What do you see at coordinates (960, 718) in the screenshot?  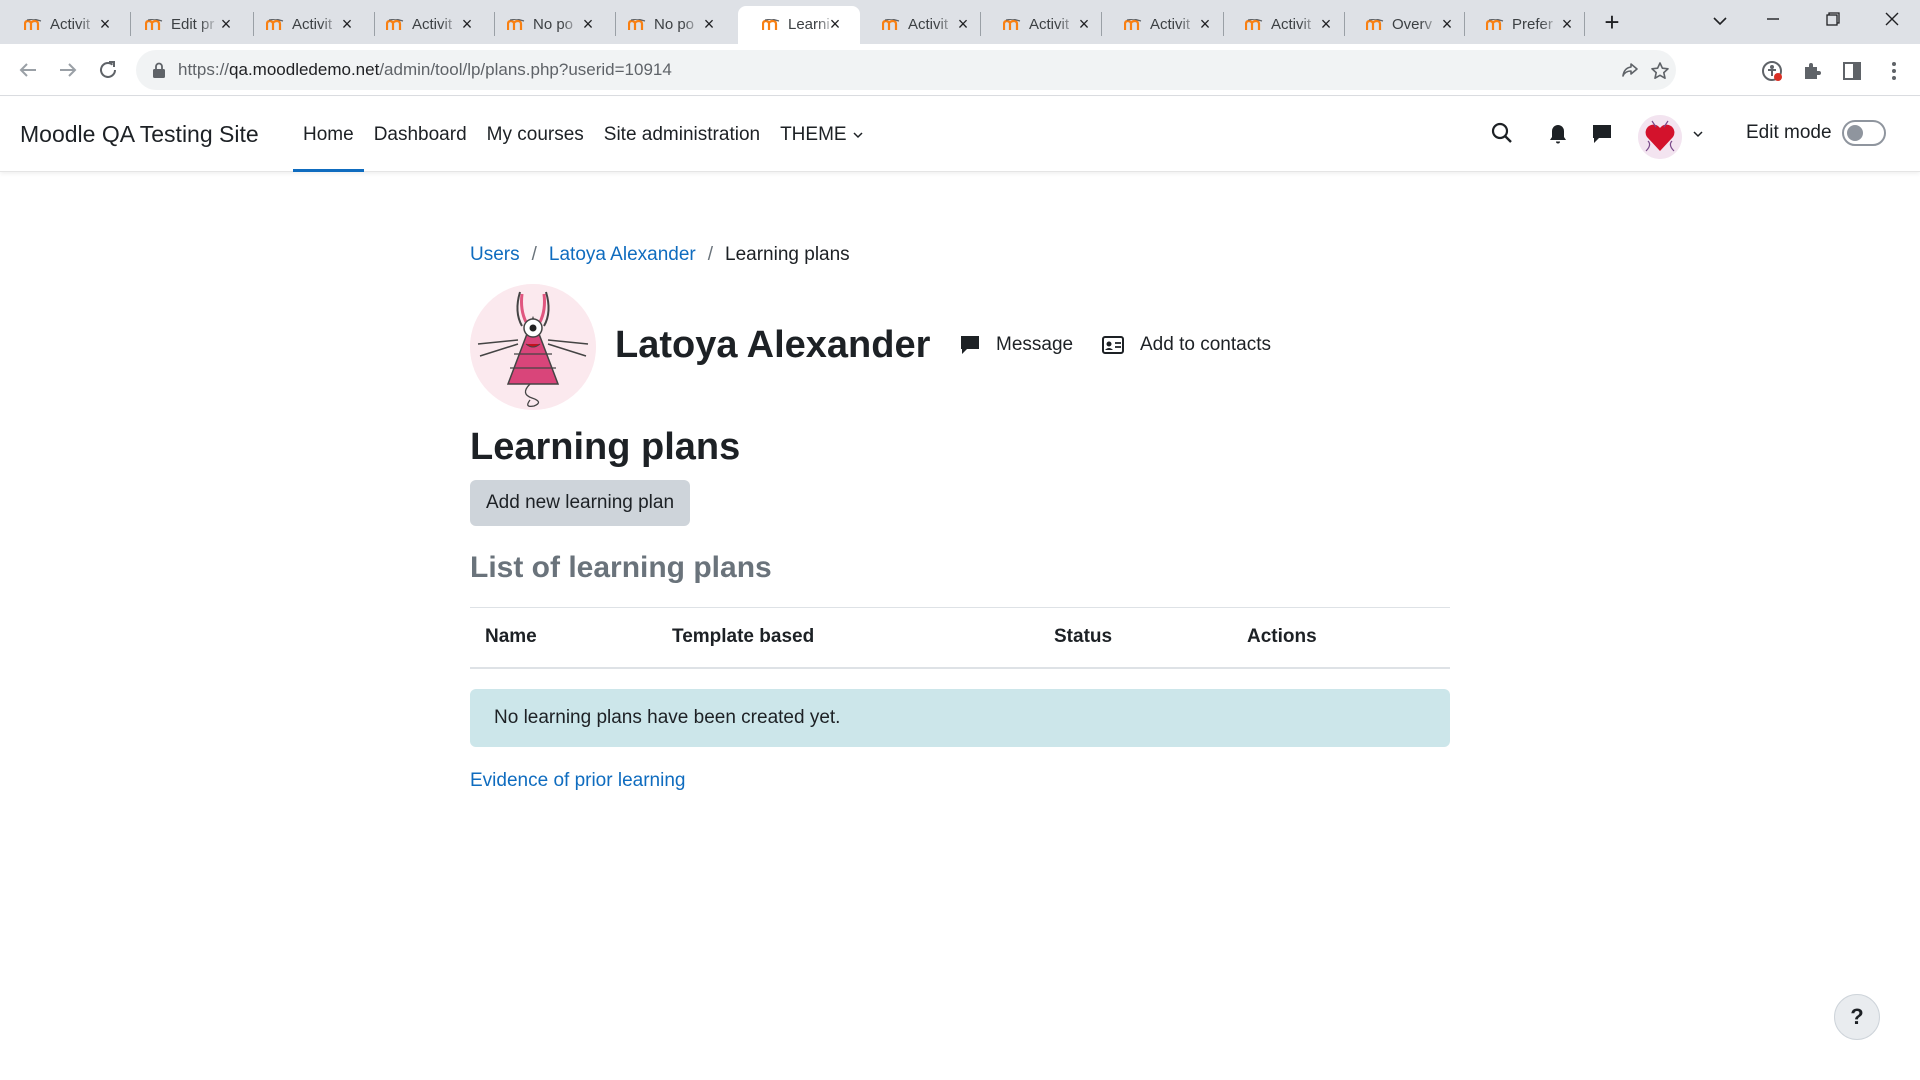 I see `no-plans-alert: No learning plans have been created yet.` at bounding box center [960, 718].